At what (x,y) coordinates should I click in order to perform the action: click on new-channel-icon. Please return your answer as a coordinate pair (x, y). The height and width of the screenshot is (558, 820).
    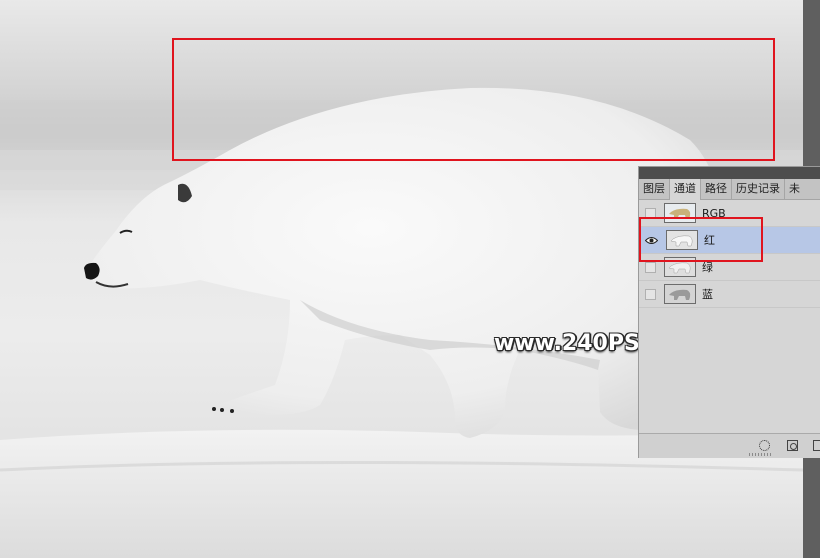
    Looking at the image, I should click on (816, 445).